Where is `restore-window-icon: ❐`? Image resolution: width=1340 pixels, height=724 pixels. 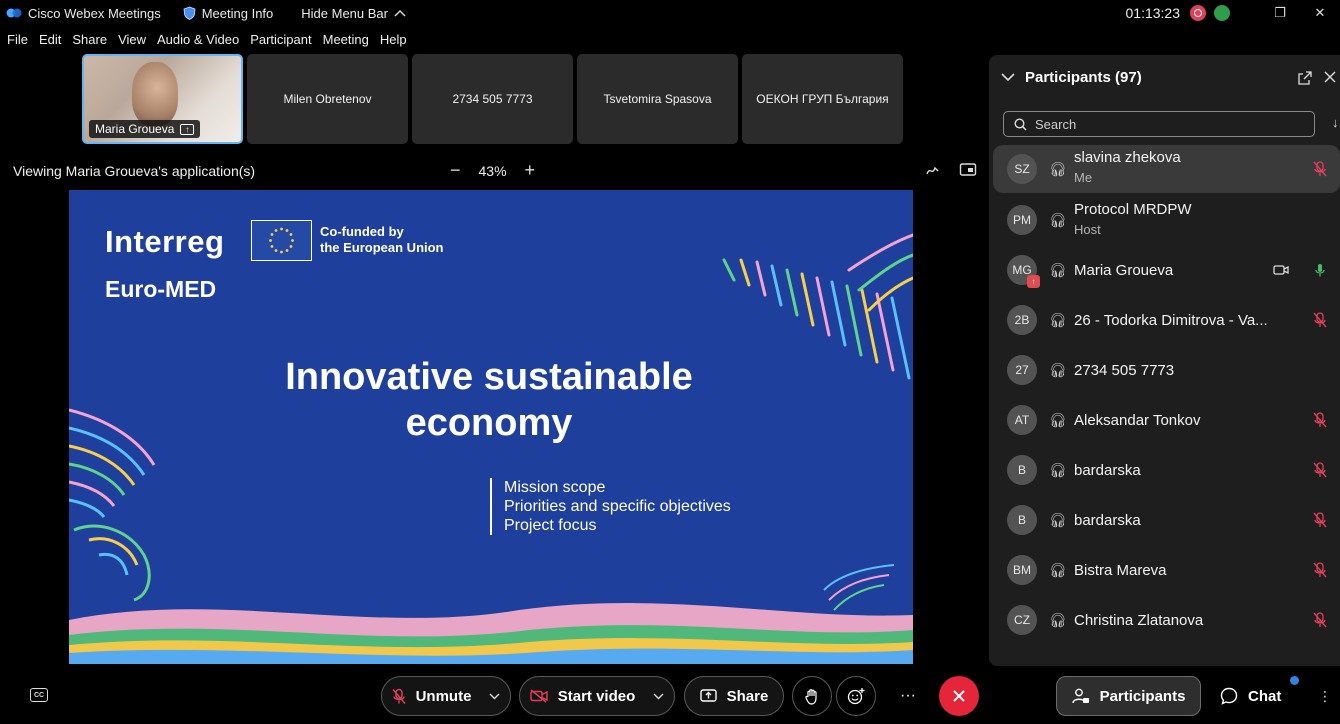 restore-window-icon: ❐ is located at coordinates (1280, 13).